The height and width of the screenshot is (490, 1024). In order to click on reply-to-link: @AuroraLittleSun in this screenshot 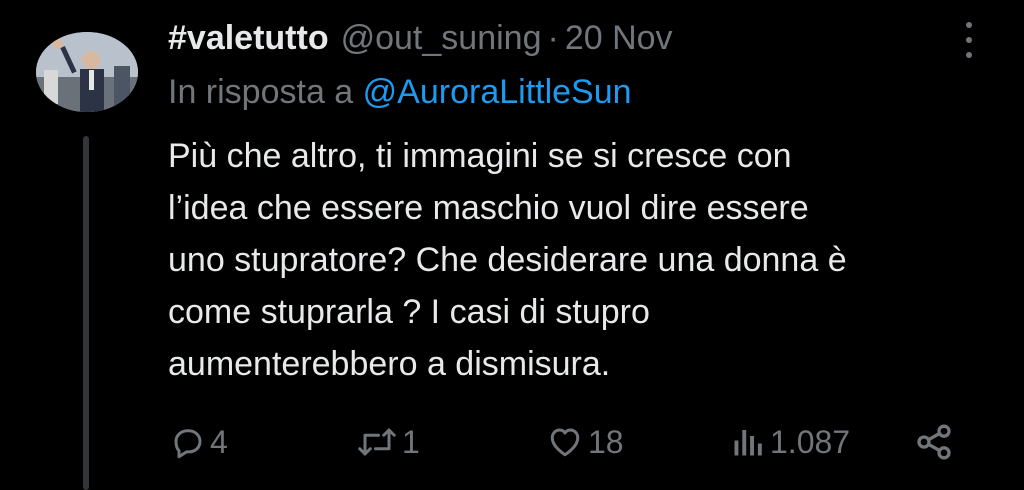, I will do `click(497, 92)`.